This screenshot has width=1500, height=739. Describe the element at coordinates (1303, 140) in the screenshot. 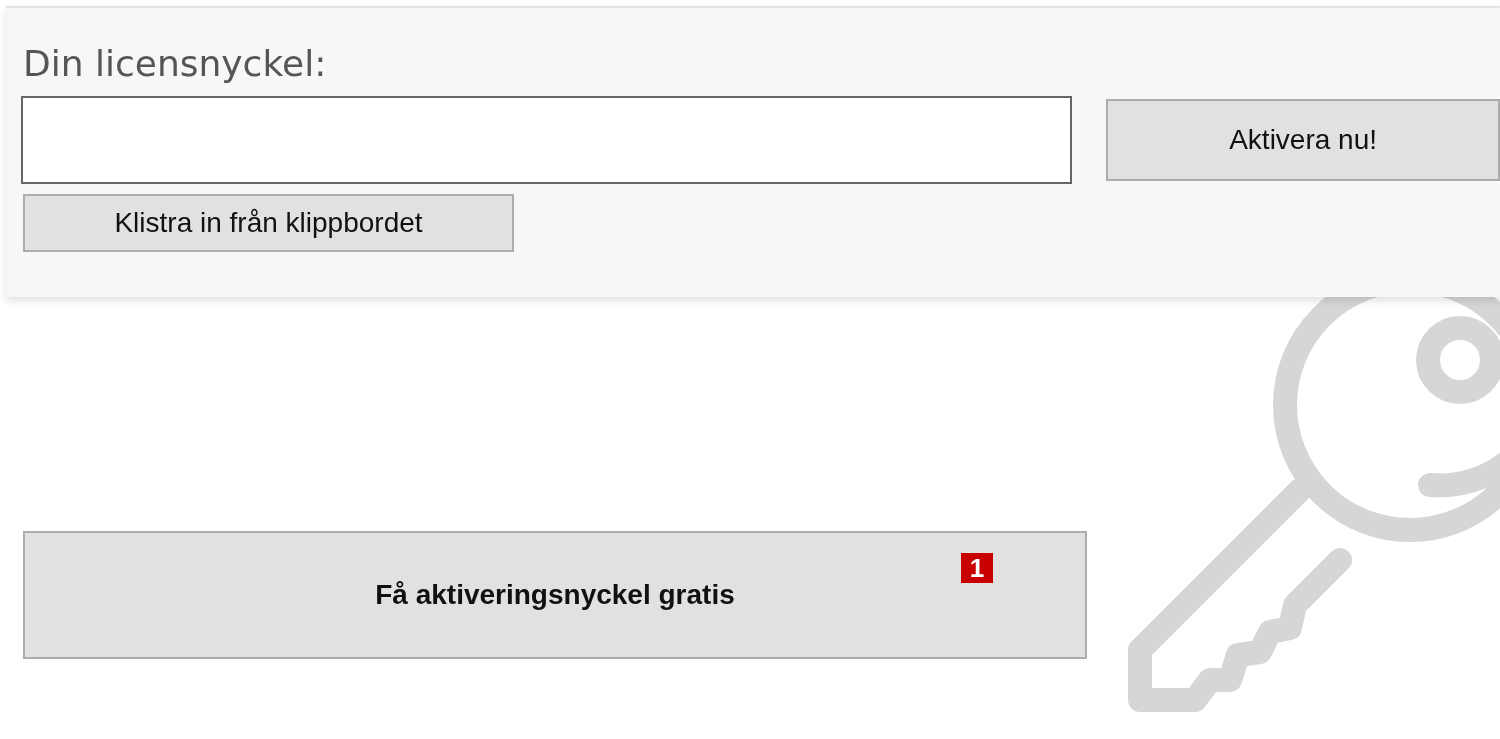

I see `activate-button: Aktivera nu!` at that location.